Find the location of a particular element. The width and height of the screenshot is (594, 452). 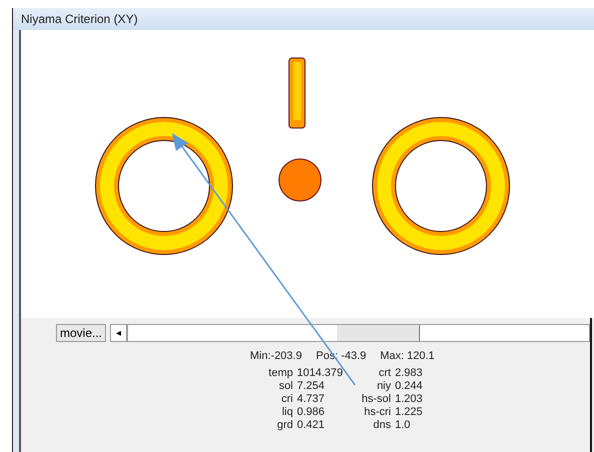

readout-value: 1.203 is located at coordinates (409, 399).